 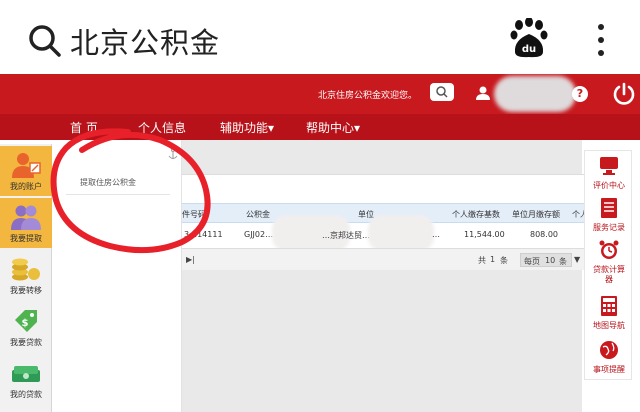 What do you see at coordinates (247, 127) in the screenshot?
I see `nav-tools: 辅助功能▾` at bounding box center [247, 127].